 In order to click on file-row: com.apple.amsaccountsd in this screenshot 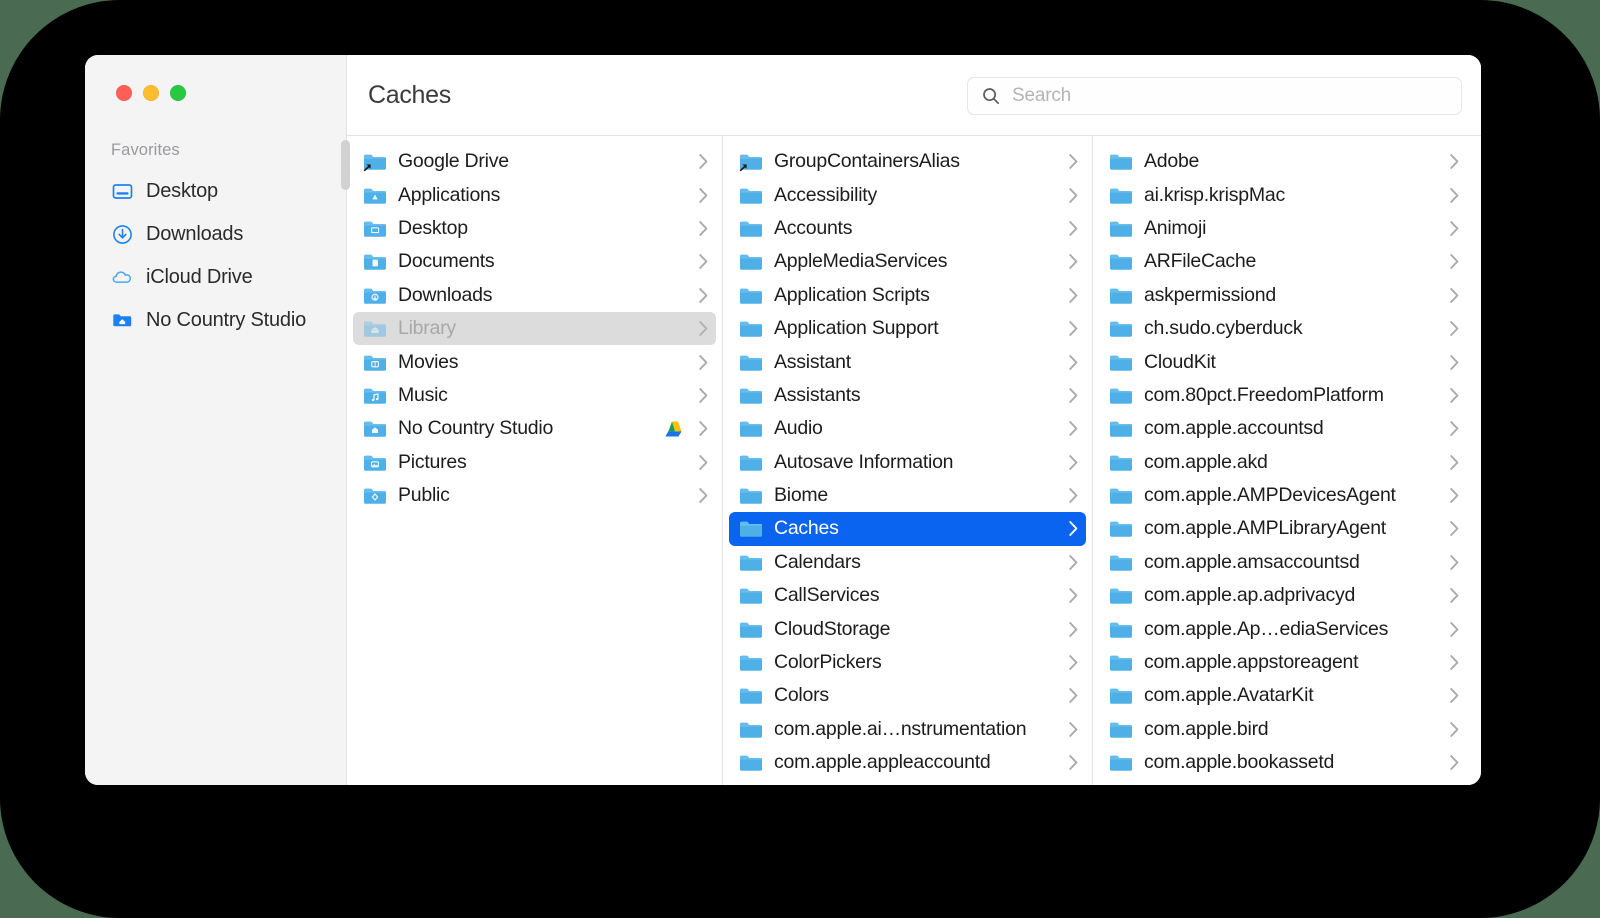, I will do `click(1283, 562)`.